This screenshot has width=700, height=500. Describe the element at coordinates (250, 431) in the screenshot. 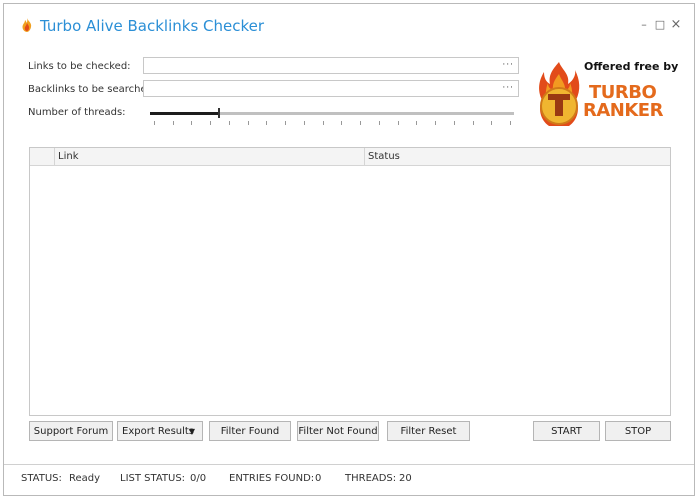

I see `filter-found-button: Filter Found` at that location.